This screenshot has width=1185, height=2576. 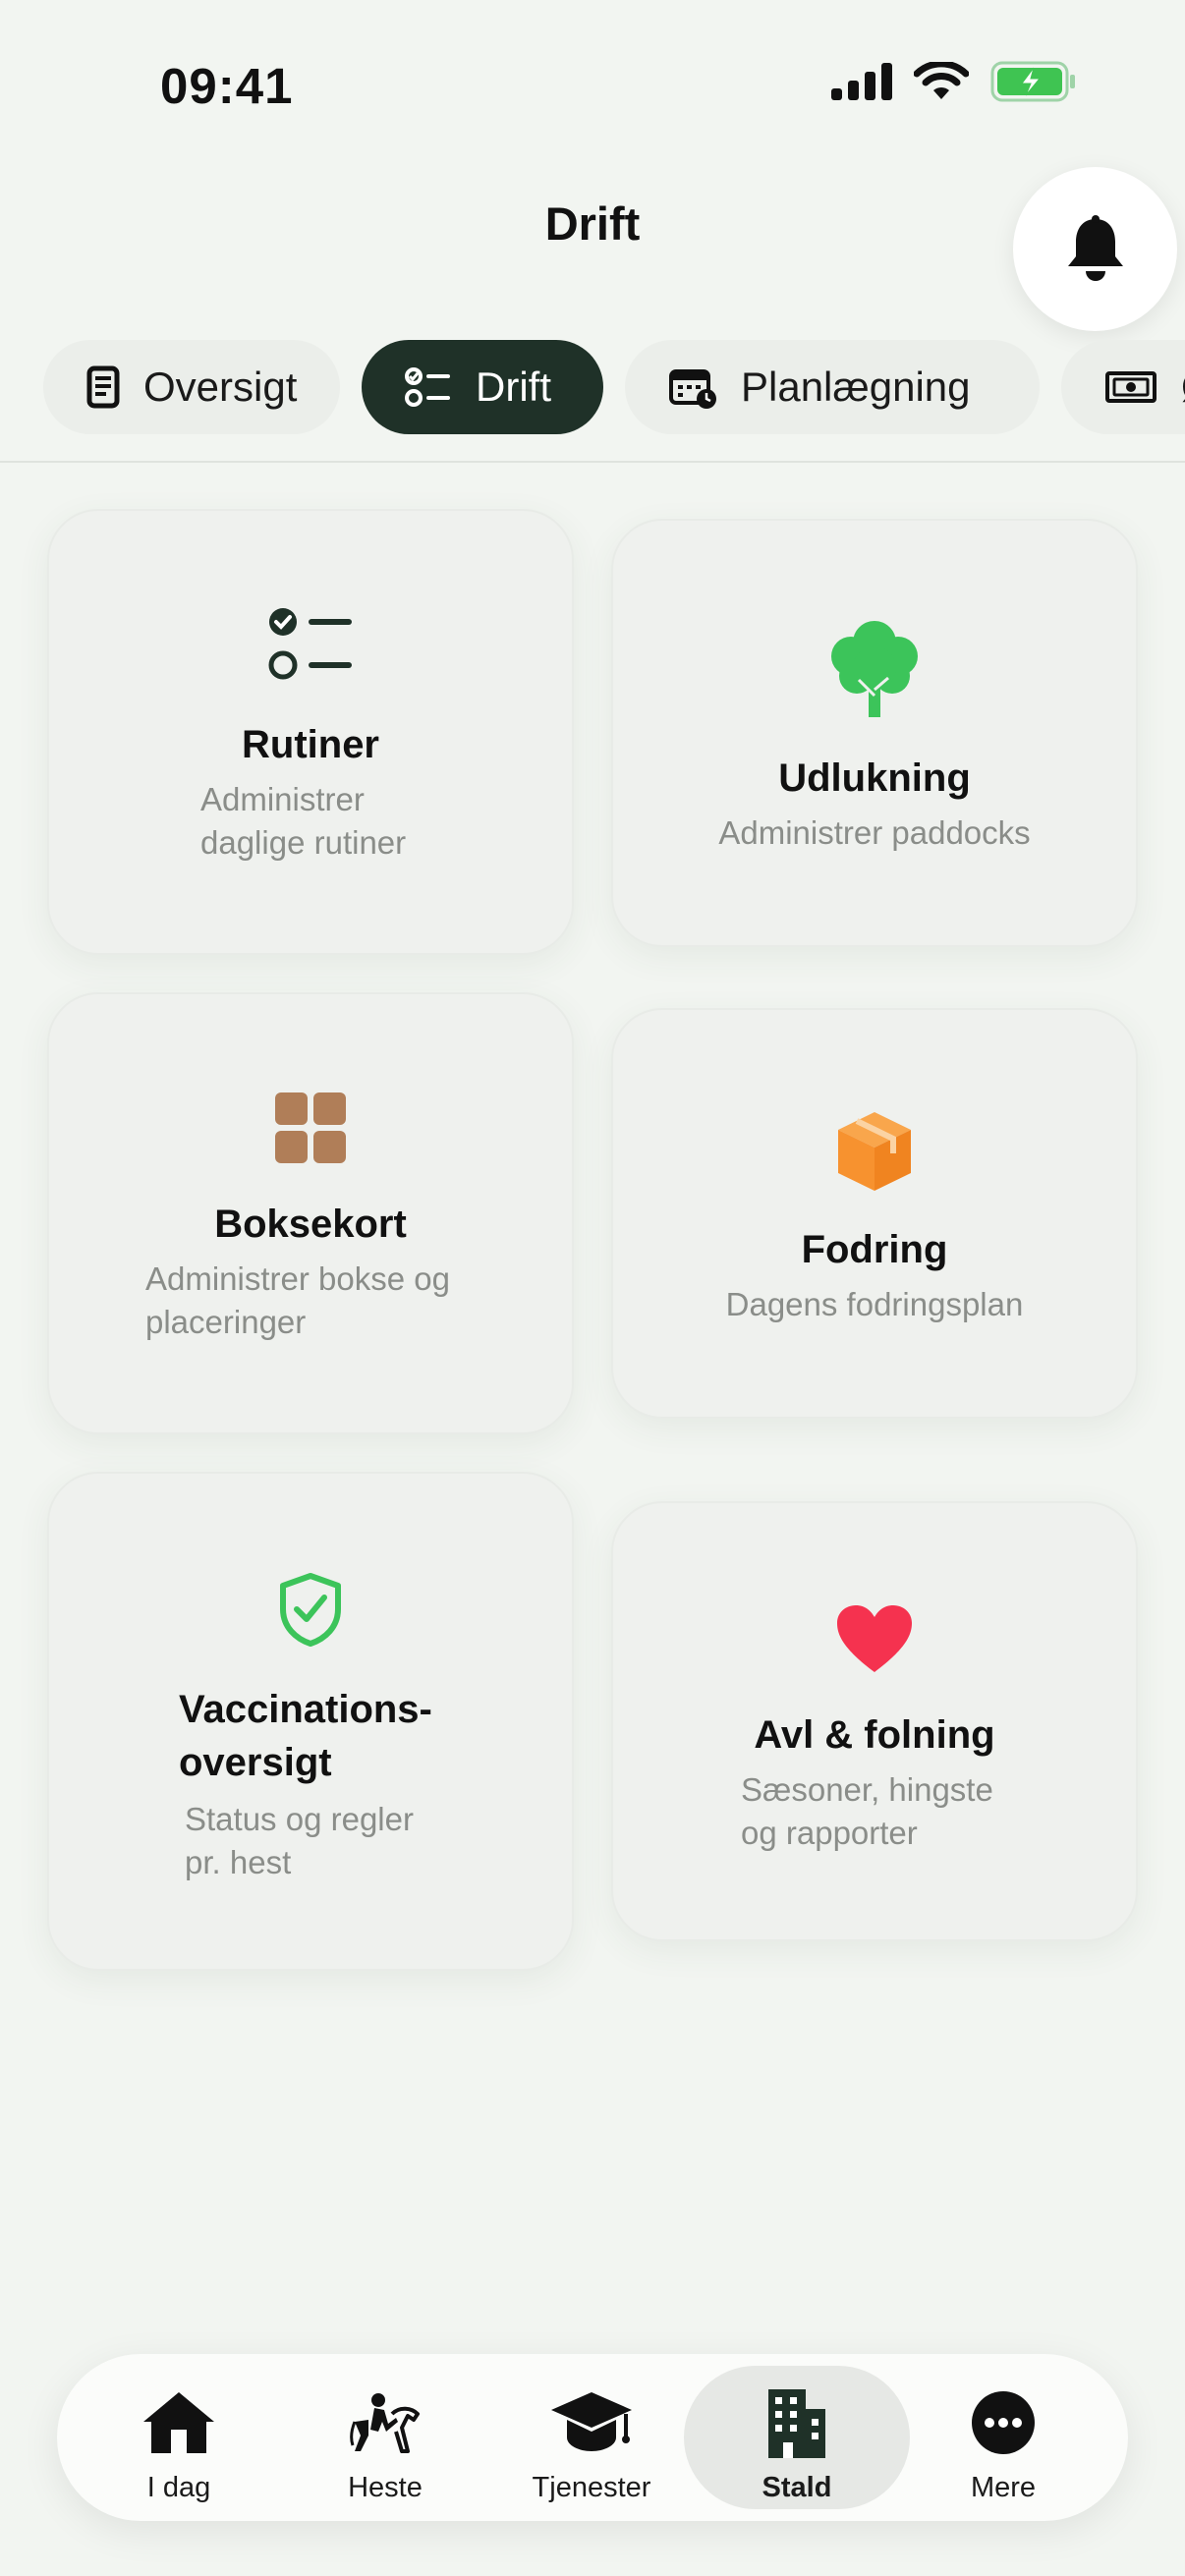 I want to click on card-title: Udlukning, so click(x=875, y=778).